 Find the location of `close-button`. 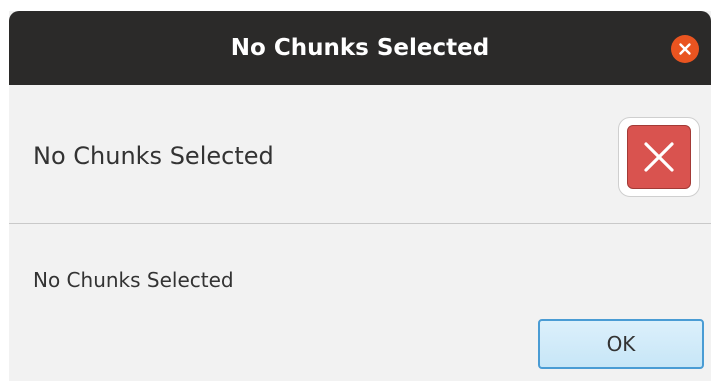

close-button is located at coordinates (685, 49).